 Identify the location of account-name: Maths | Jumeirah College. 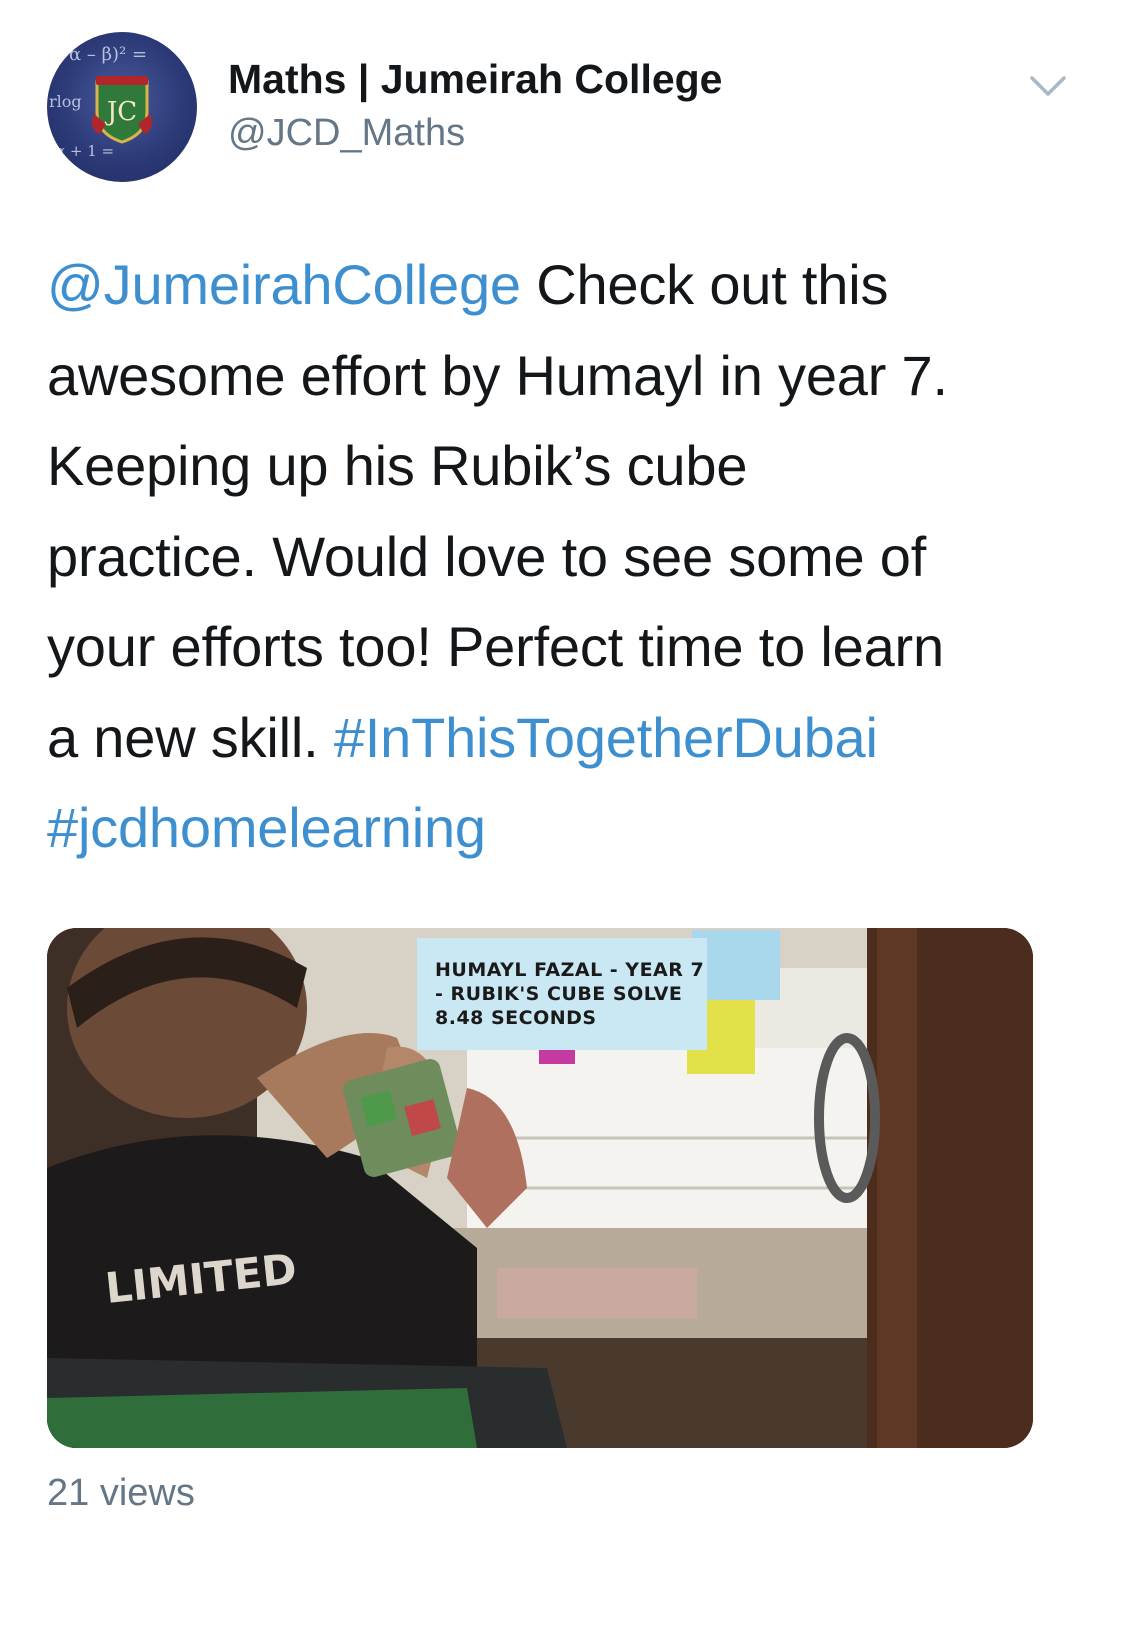
(475, 79).